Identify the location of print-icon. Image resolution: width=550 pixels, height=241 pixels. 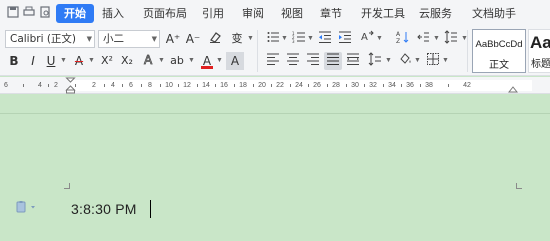
(29, 12).